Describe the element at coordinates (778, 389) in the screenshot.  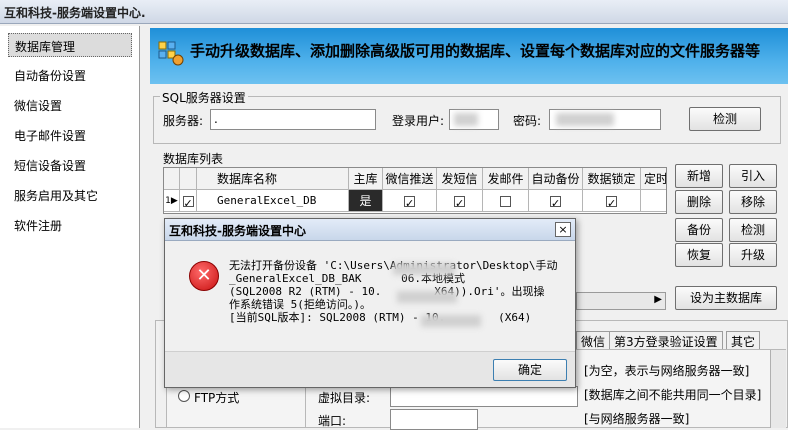
I see `vertical-scrollbar` at that location.